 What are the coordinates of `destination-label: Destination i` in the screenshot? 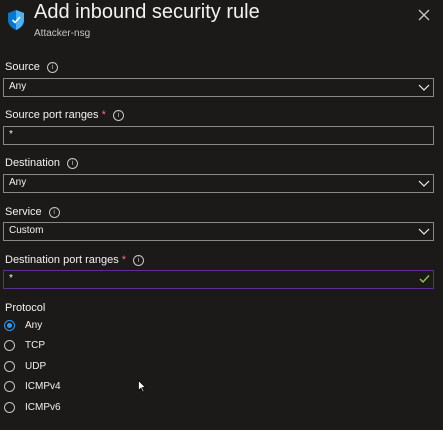 It's located at (42, 163).